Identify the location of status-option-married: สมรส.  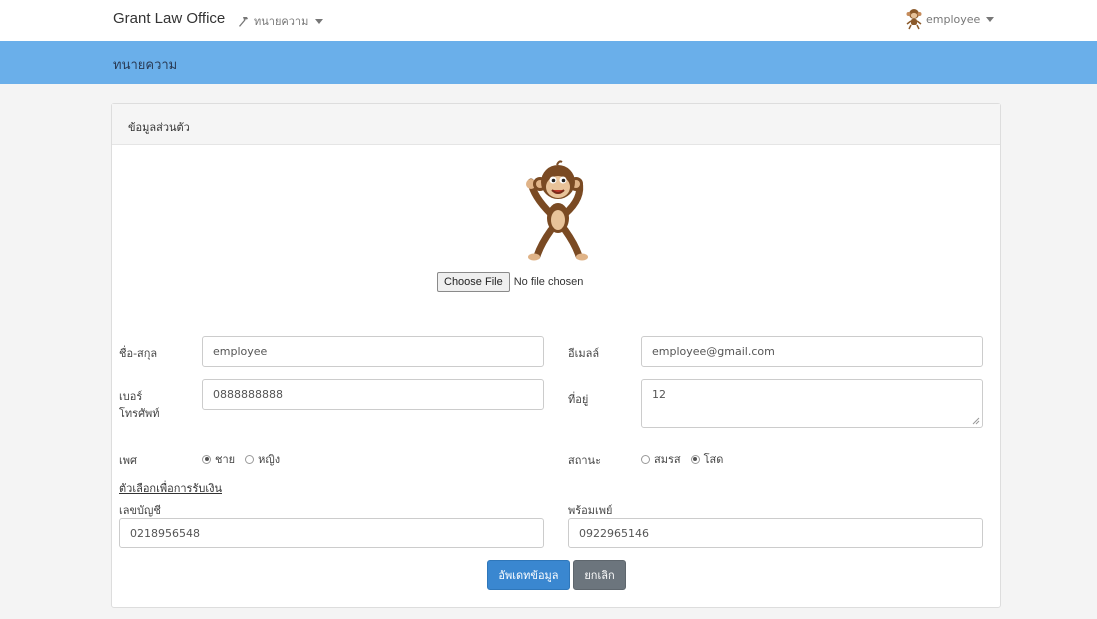
(667, 459).